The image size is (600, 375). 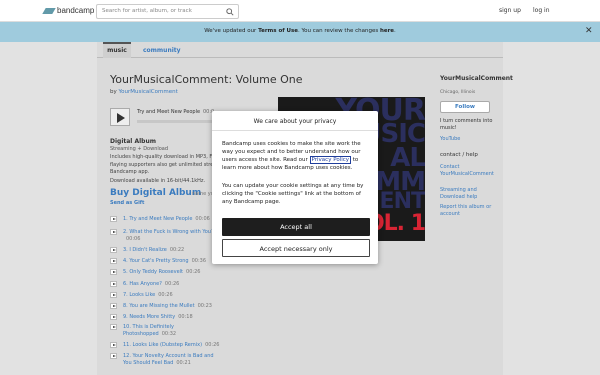 I want to click on track-text: 9. Needs More Shitty 00:18, so click(x=173, y=317).